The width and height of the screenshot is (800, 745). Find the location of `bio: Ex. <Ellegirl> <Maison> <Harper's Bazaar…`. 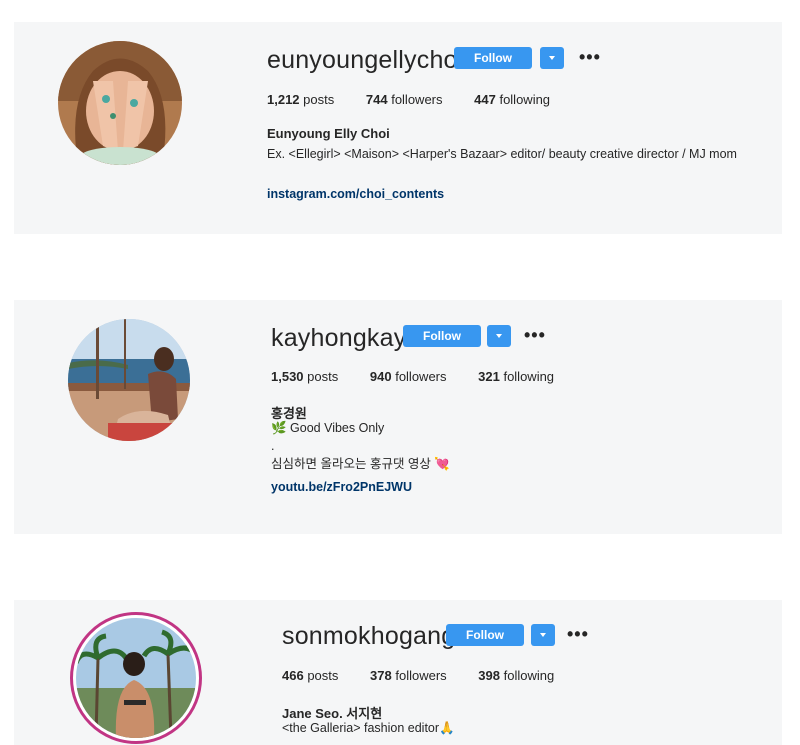

bio: Ex. <Ellegirl> <Maison> <Harper's Bazaar… is located at coordinates (502, 154).